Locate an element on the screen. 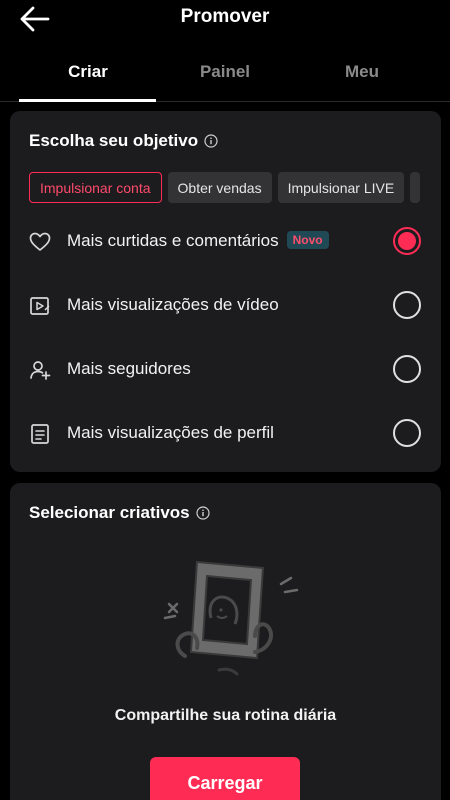 The image size is (450, 800). tab-criar: Criar is located at coordinates (88, 72).